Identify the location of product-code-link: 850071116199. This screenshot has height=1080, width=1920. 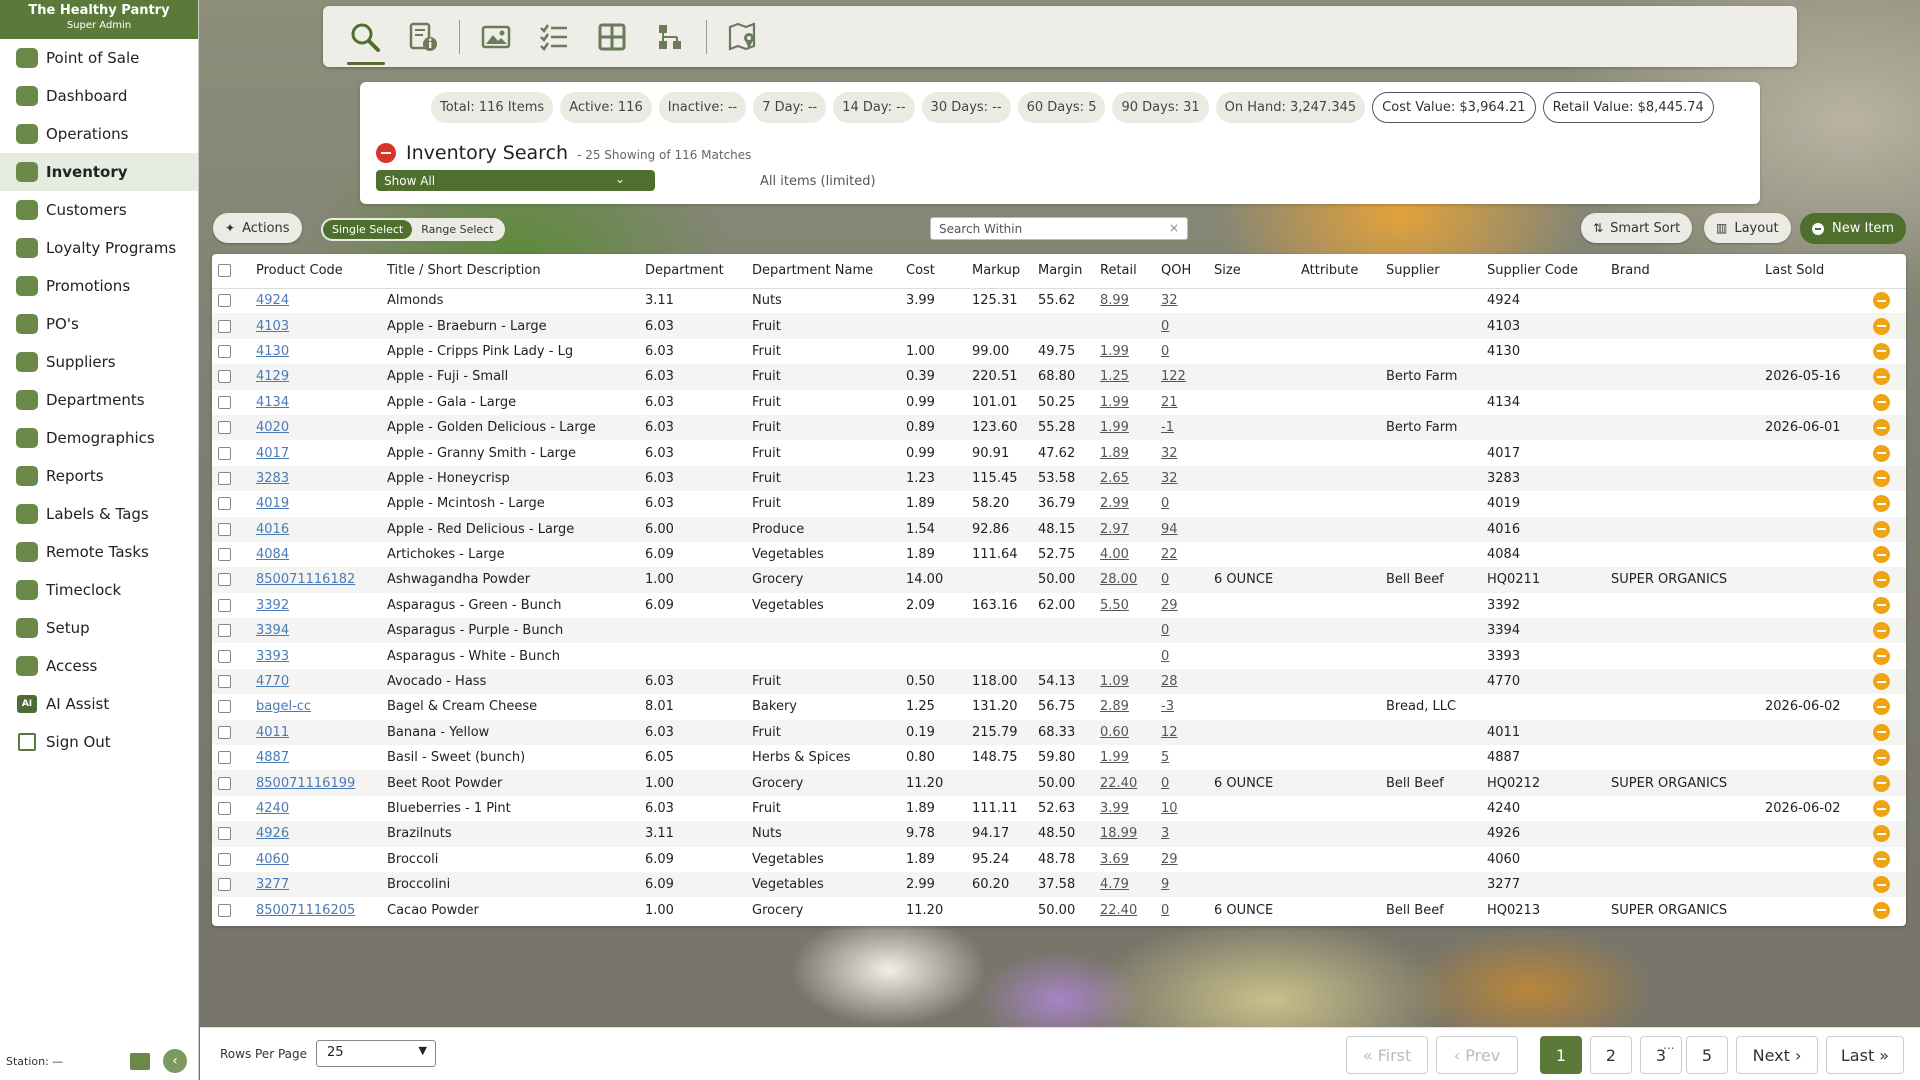
(315, 782).